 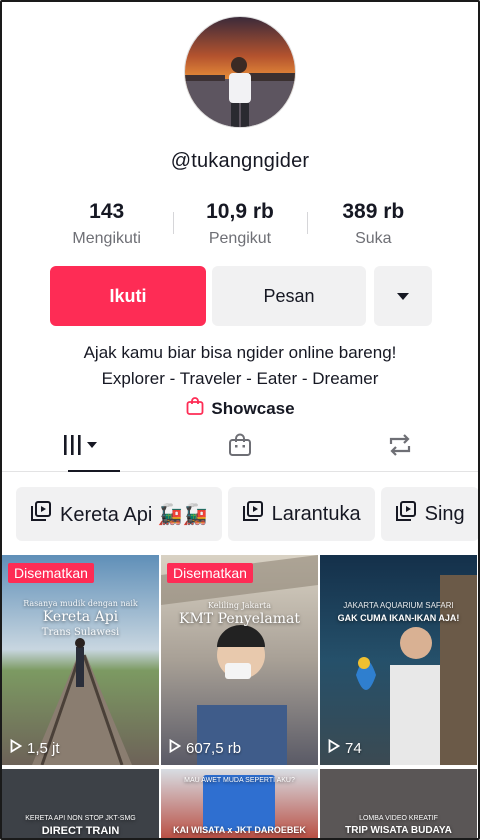 I want to click on video-caption-title: KMT Penyelamat, so click(x=239, y=619).